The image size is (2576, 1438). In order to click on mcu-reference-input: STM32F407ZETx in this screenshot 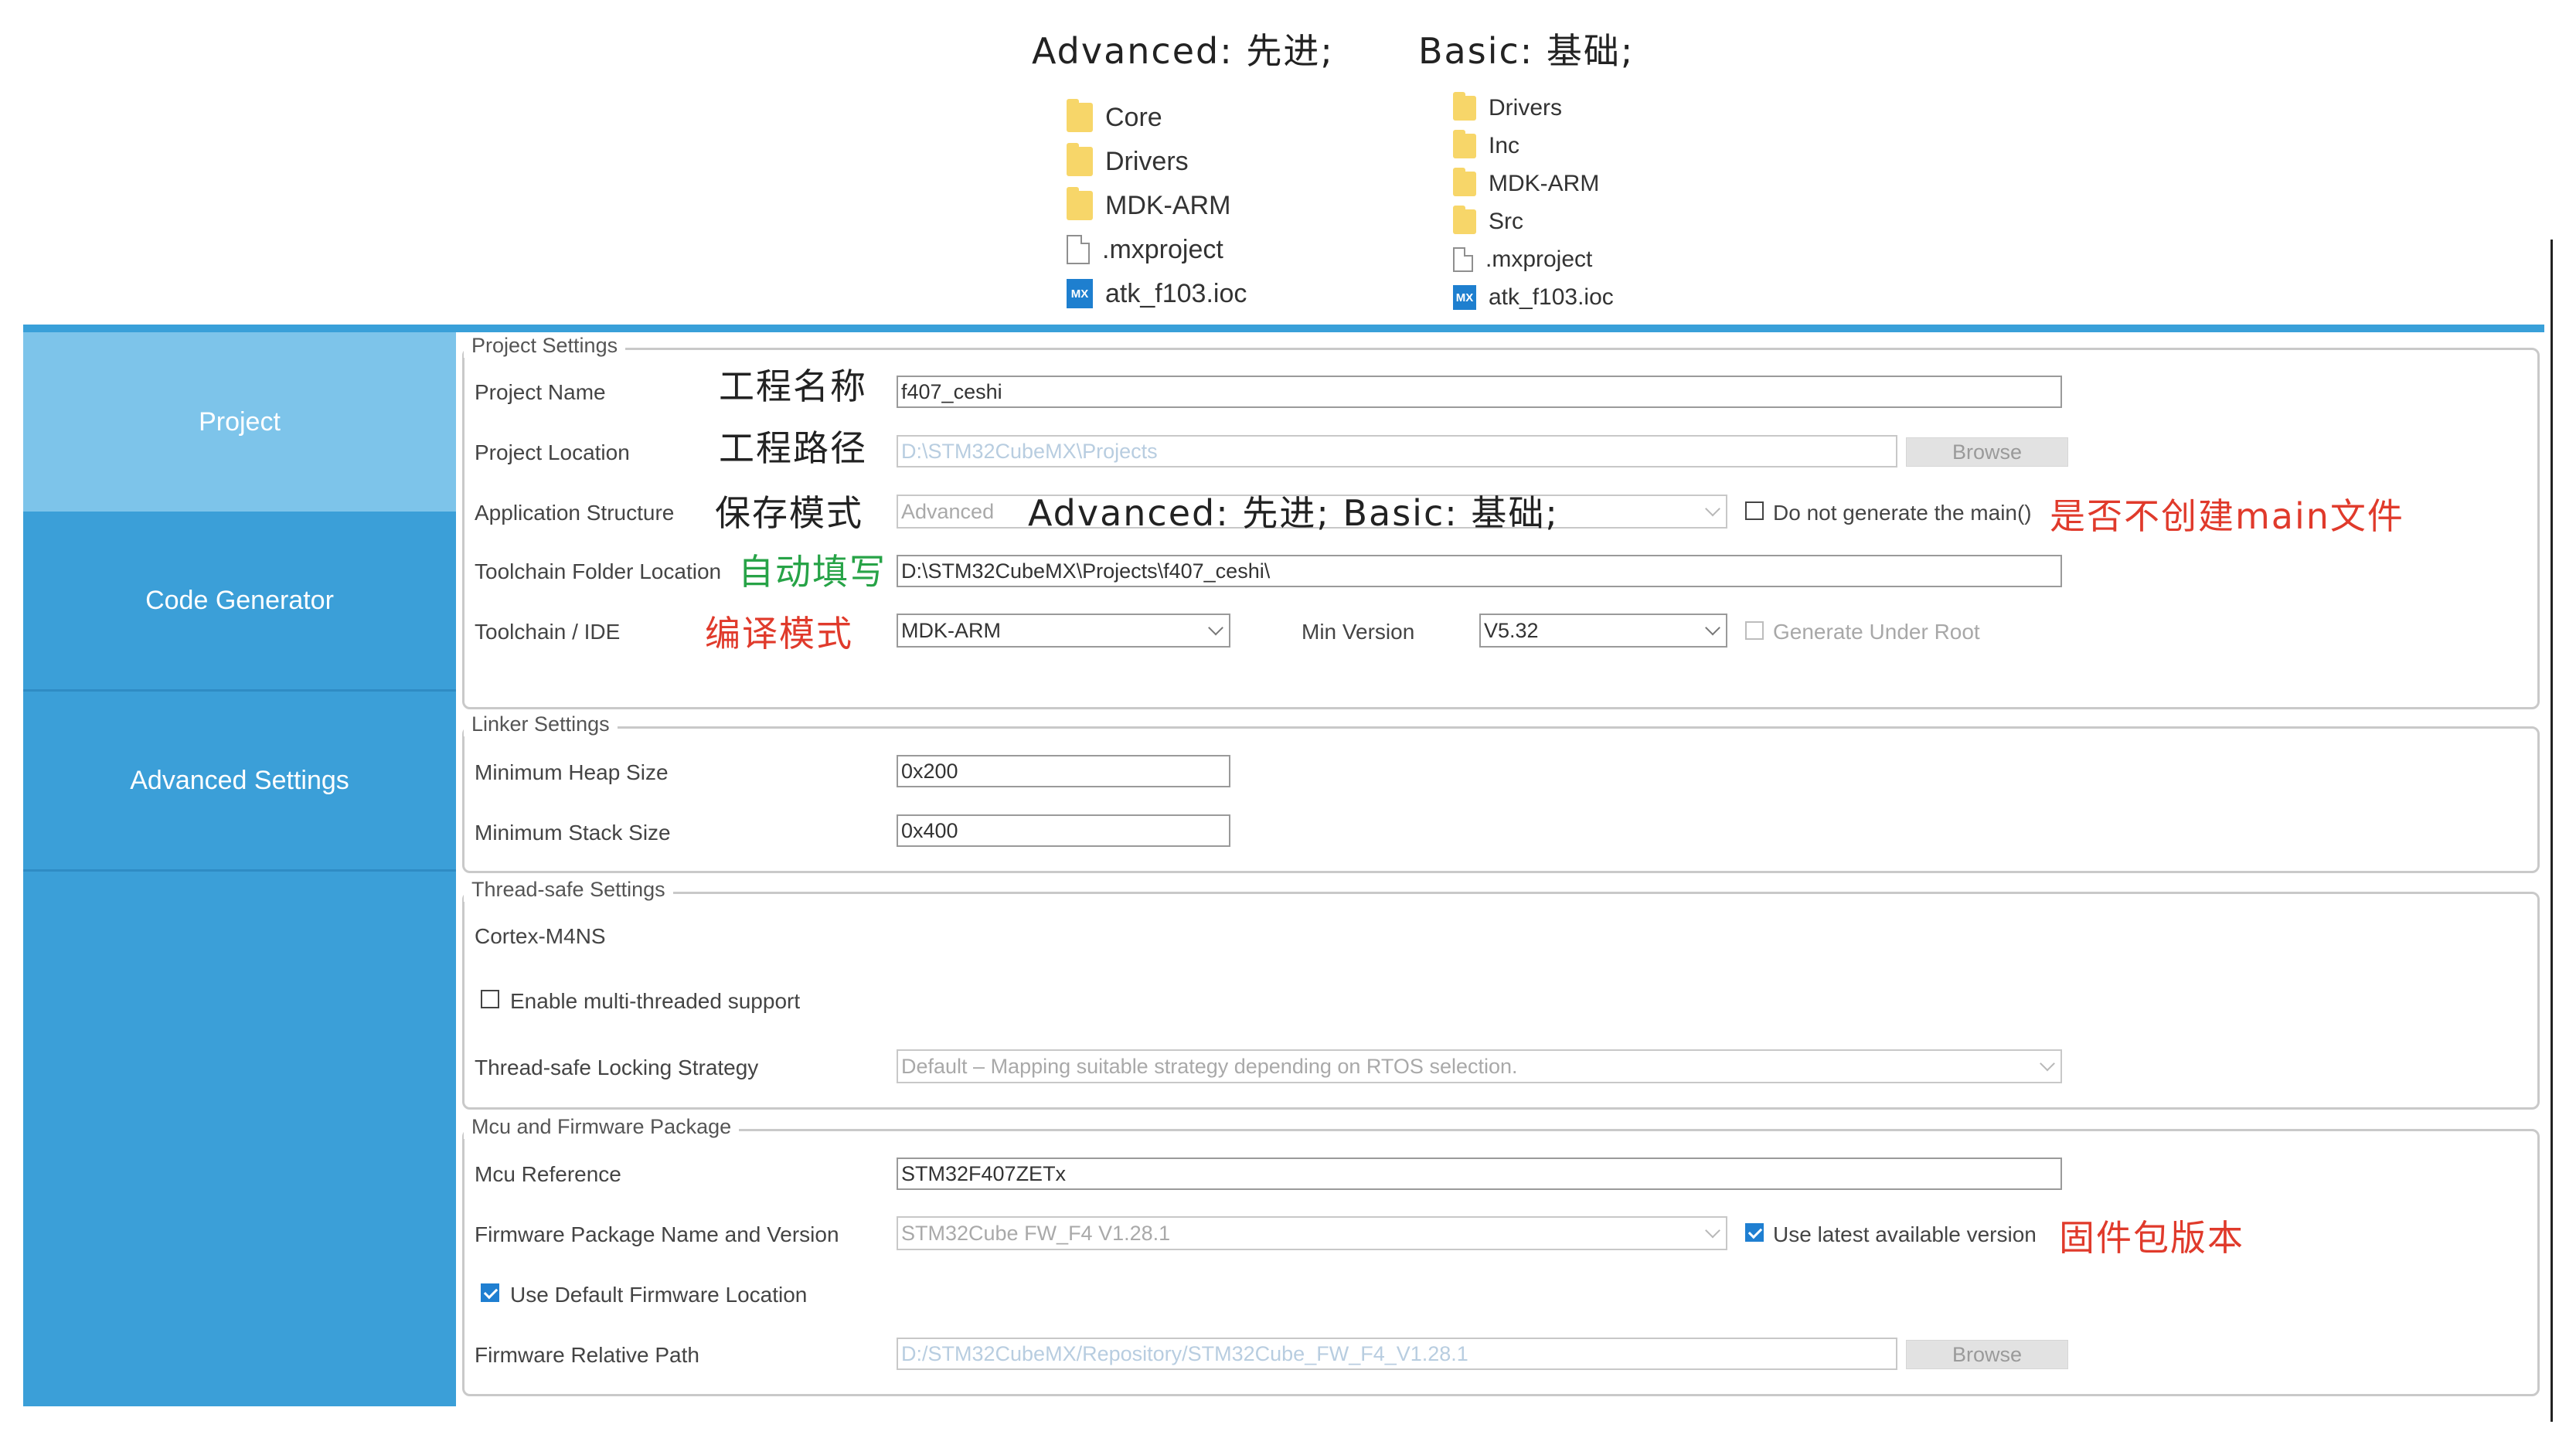, I will do `click(1479, 1174)`.